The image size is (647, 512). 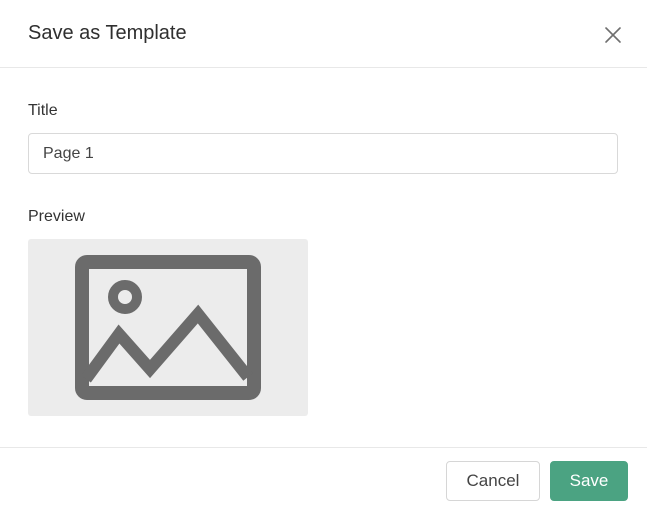 What do you see at coordinates (43, 110) in the screenshot?
I see `title-label: Title` at bounding box center [43, 110].